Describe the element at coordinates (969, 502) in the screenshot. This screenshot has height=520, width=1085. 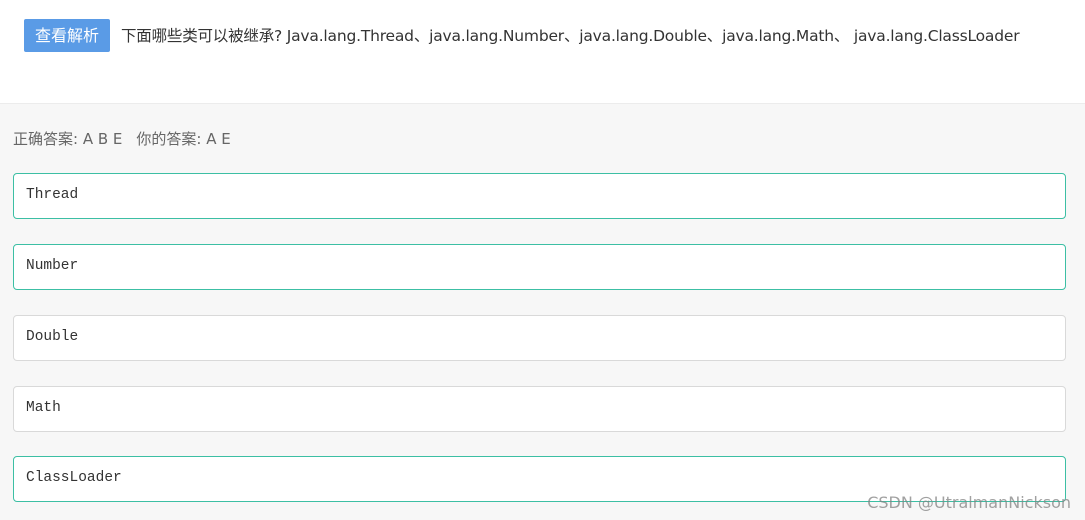
I see `watermark: CSDN @UtralmanNickson` at that location.